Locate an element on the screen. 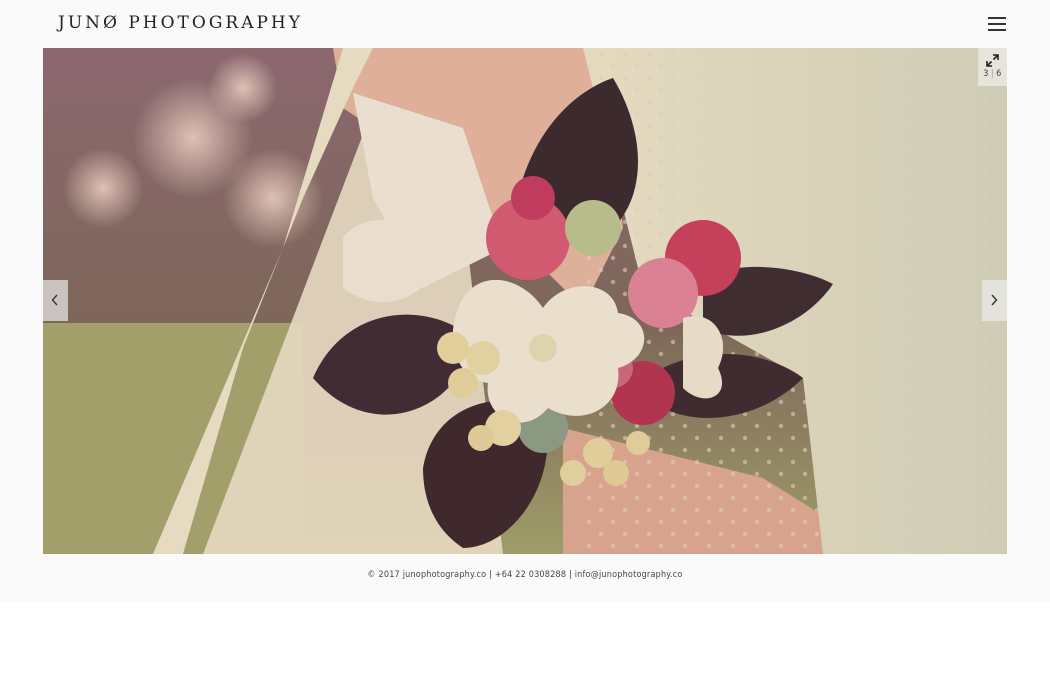 Image resolution: width=1050 pixels, height=700 pixels. site-logo: JUNØ PHOTOGRAPHY is located at coordinates (180, 23).